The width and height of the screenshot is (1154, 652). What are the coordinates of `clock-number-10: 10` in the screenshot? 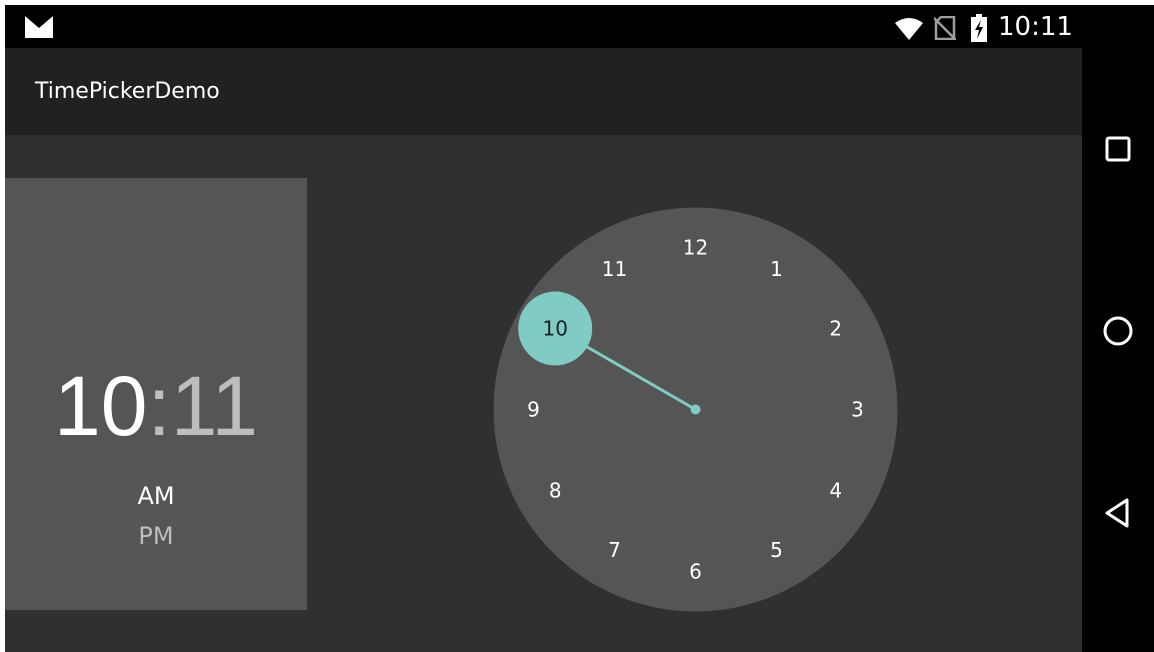 It's located at (554, 329).